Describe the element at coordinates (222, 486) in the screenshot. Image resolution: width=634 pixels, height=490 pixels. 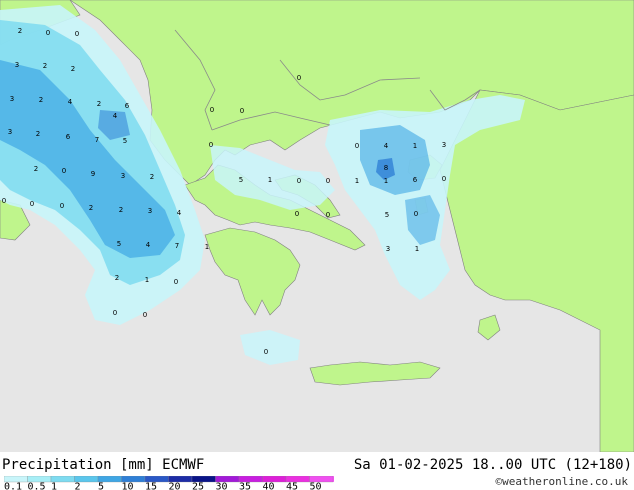
I see `legend-label: 30` at that location.